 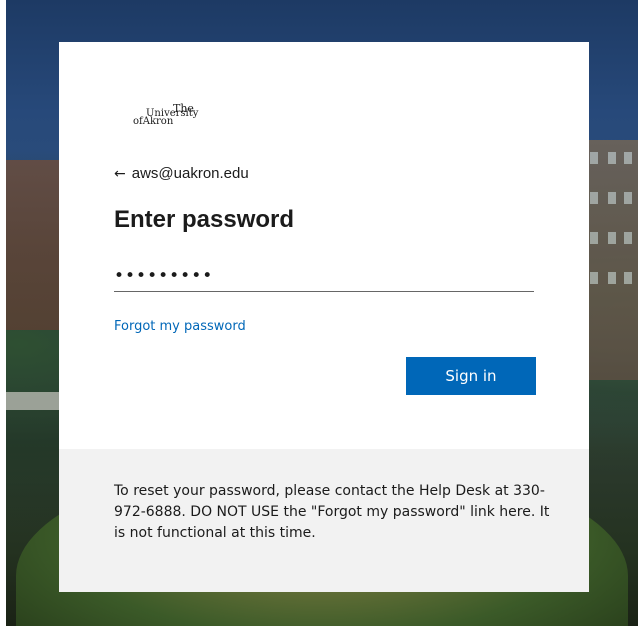 I want to click on account-identity: aws@uakron.edu, so click(x=190, y=173).